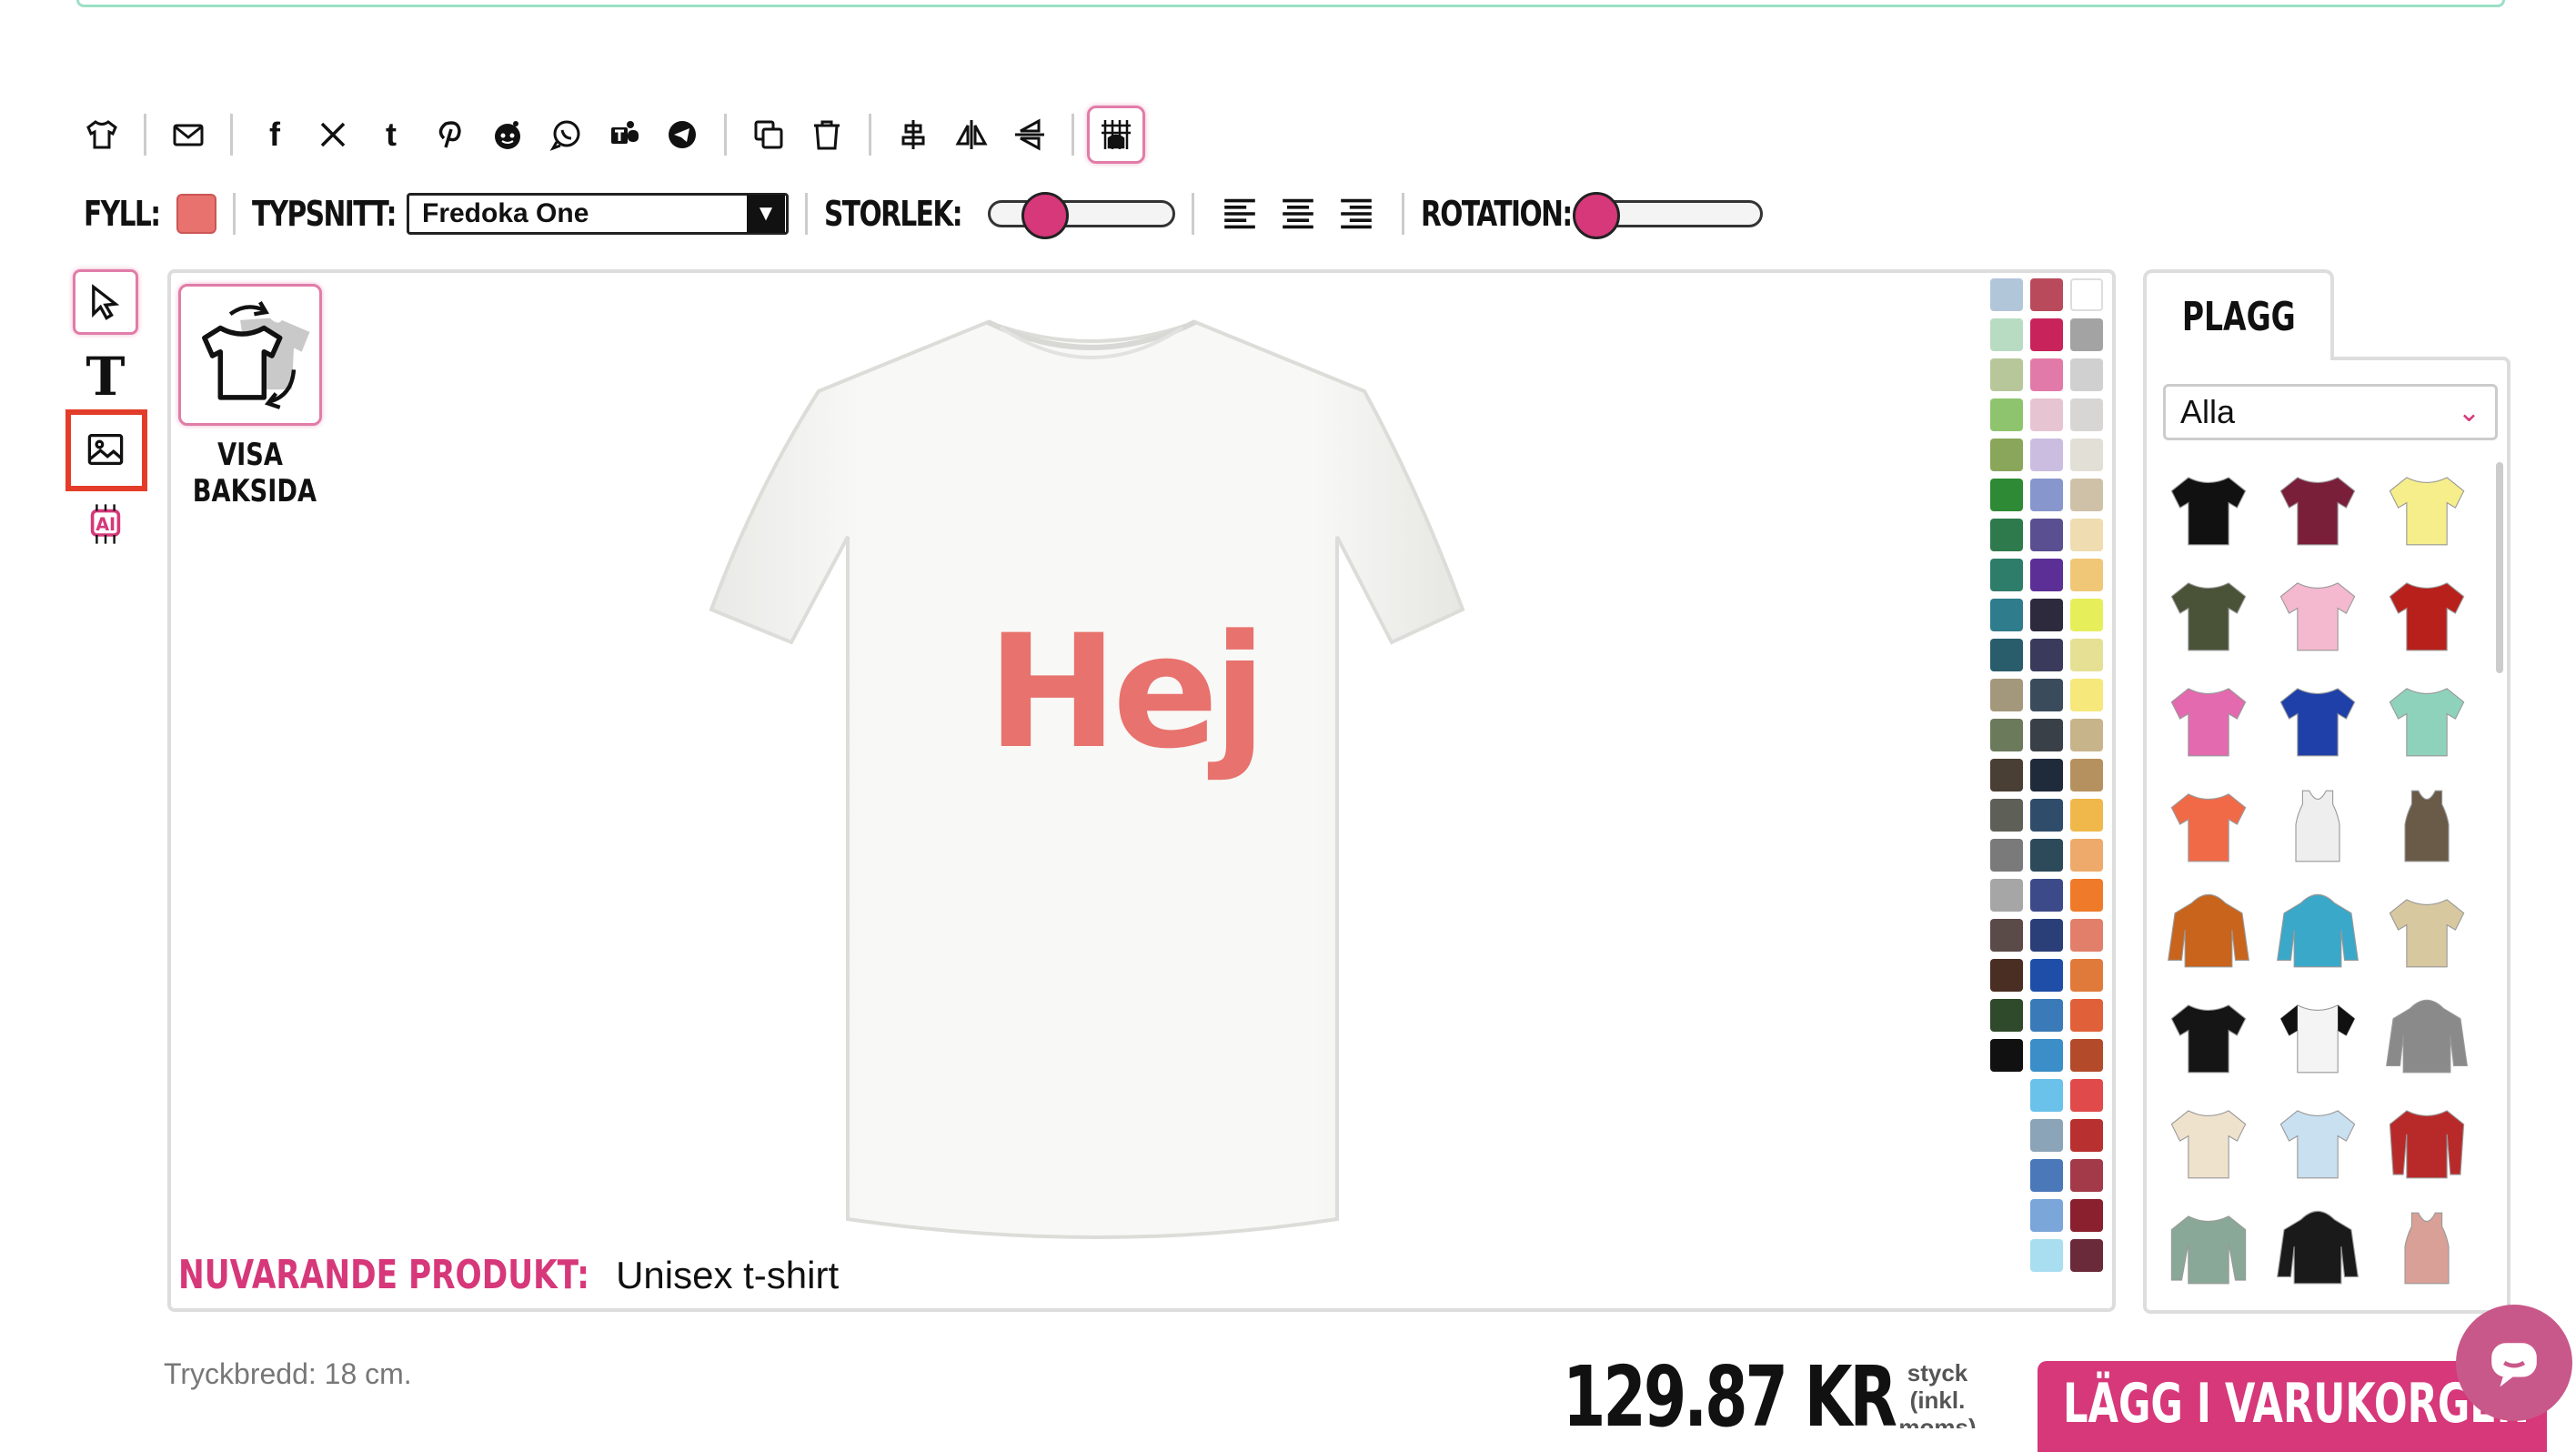 The width and height of the screenshot is (2576, 1452). I want to click on teams-icon, so click(624, 135).